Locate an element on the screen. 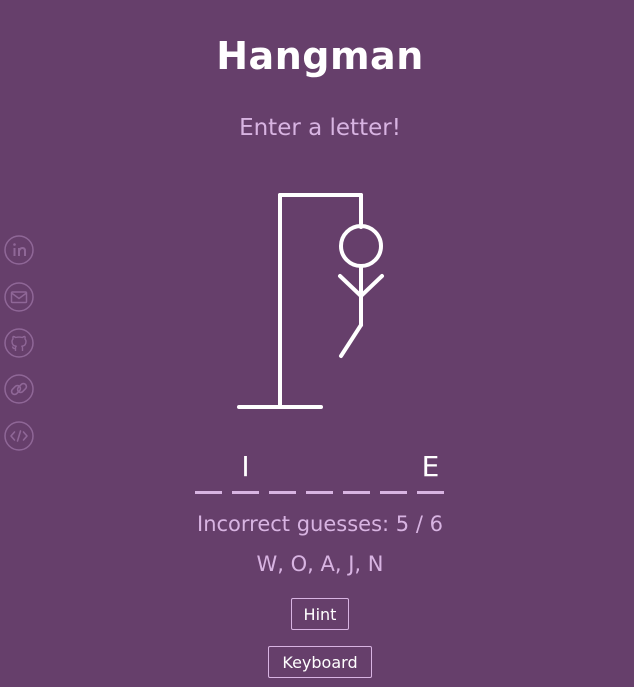  incorrect-max: 6 is located at coordinates (436, 524).